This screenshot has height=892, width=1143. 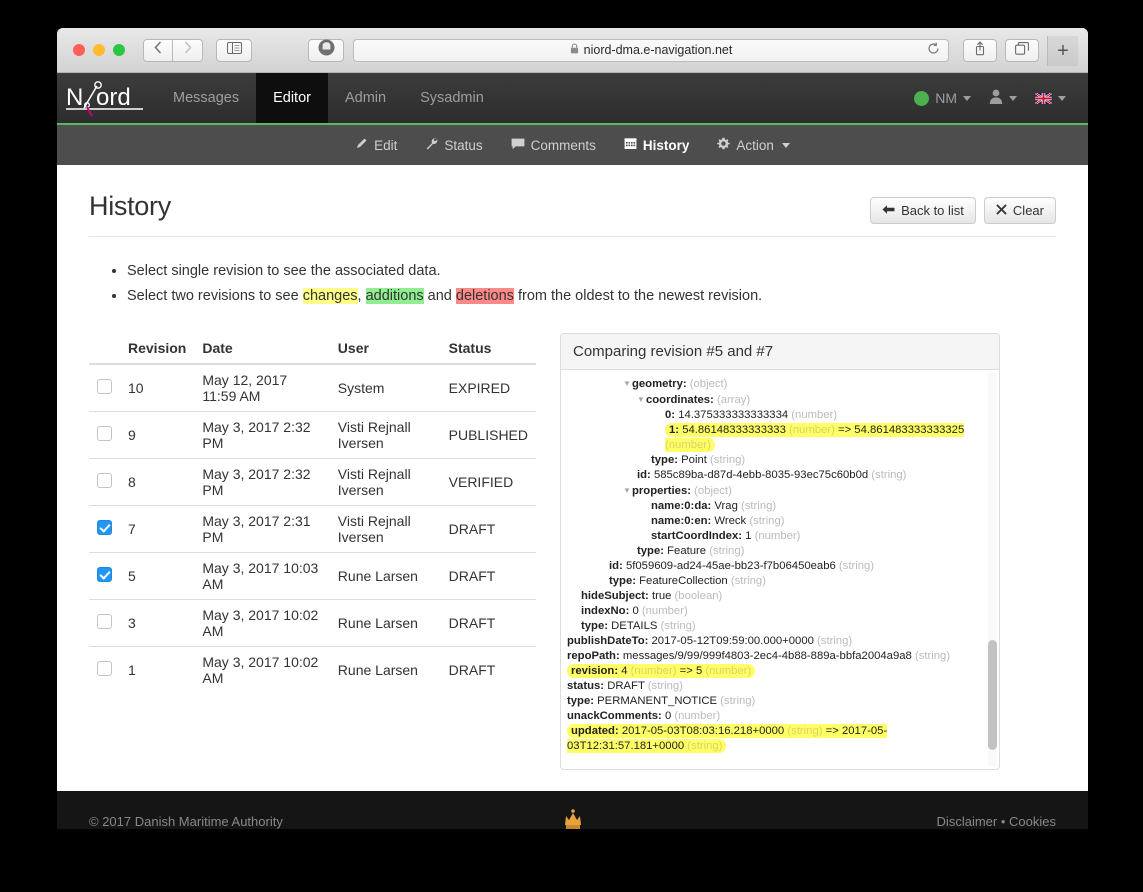 I want to click on language-selector, so click(x=1050, y=98).